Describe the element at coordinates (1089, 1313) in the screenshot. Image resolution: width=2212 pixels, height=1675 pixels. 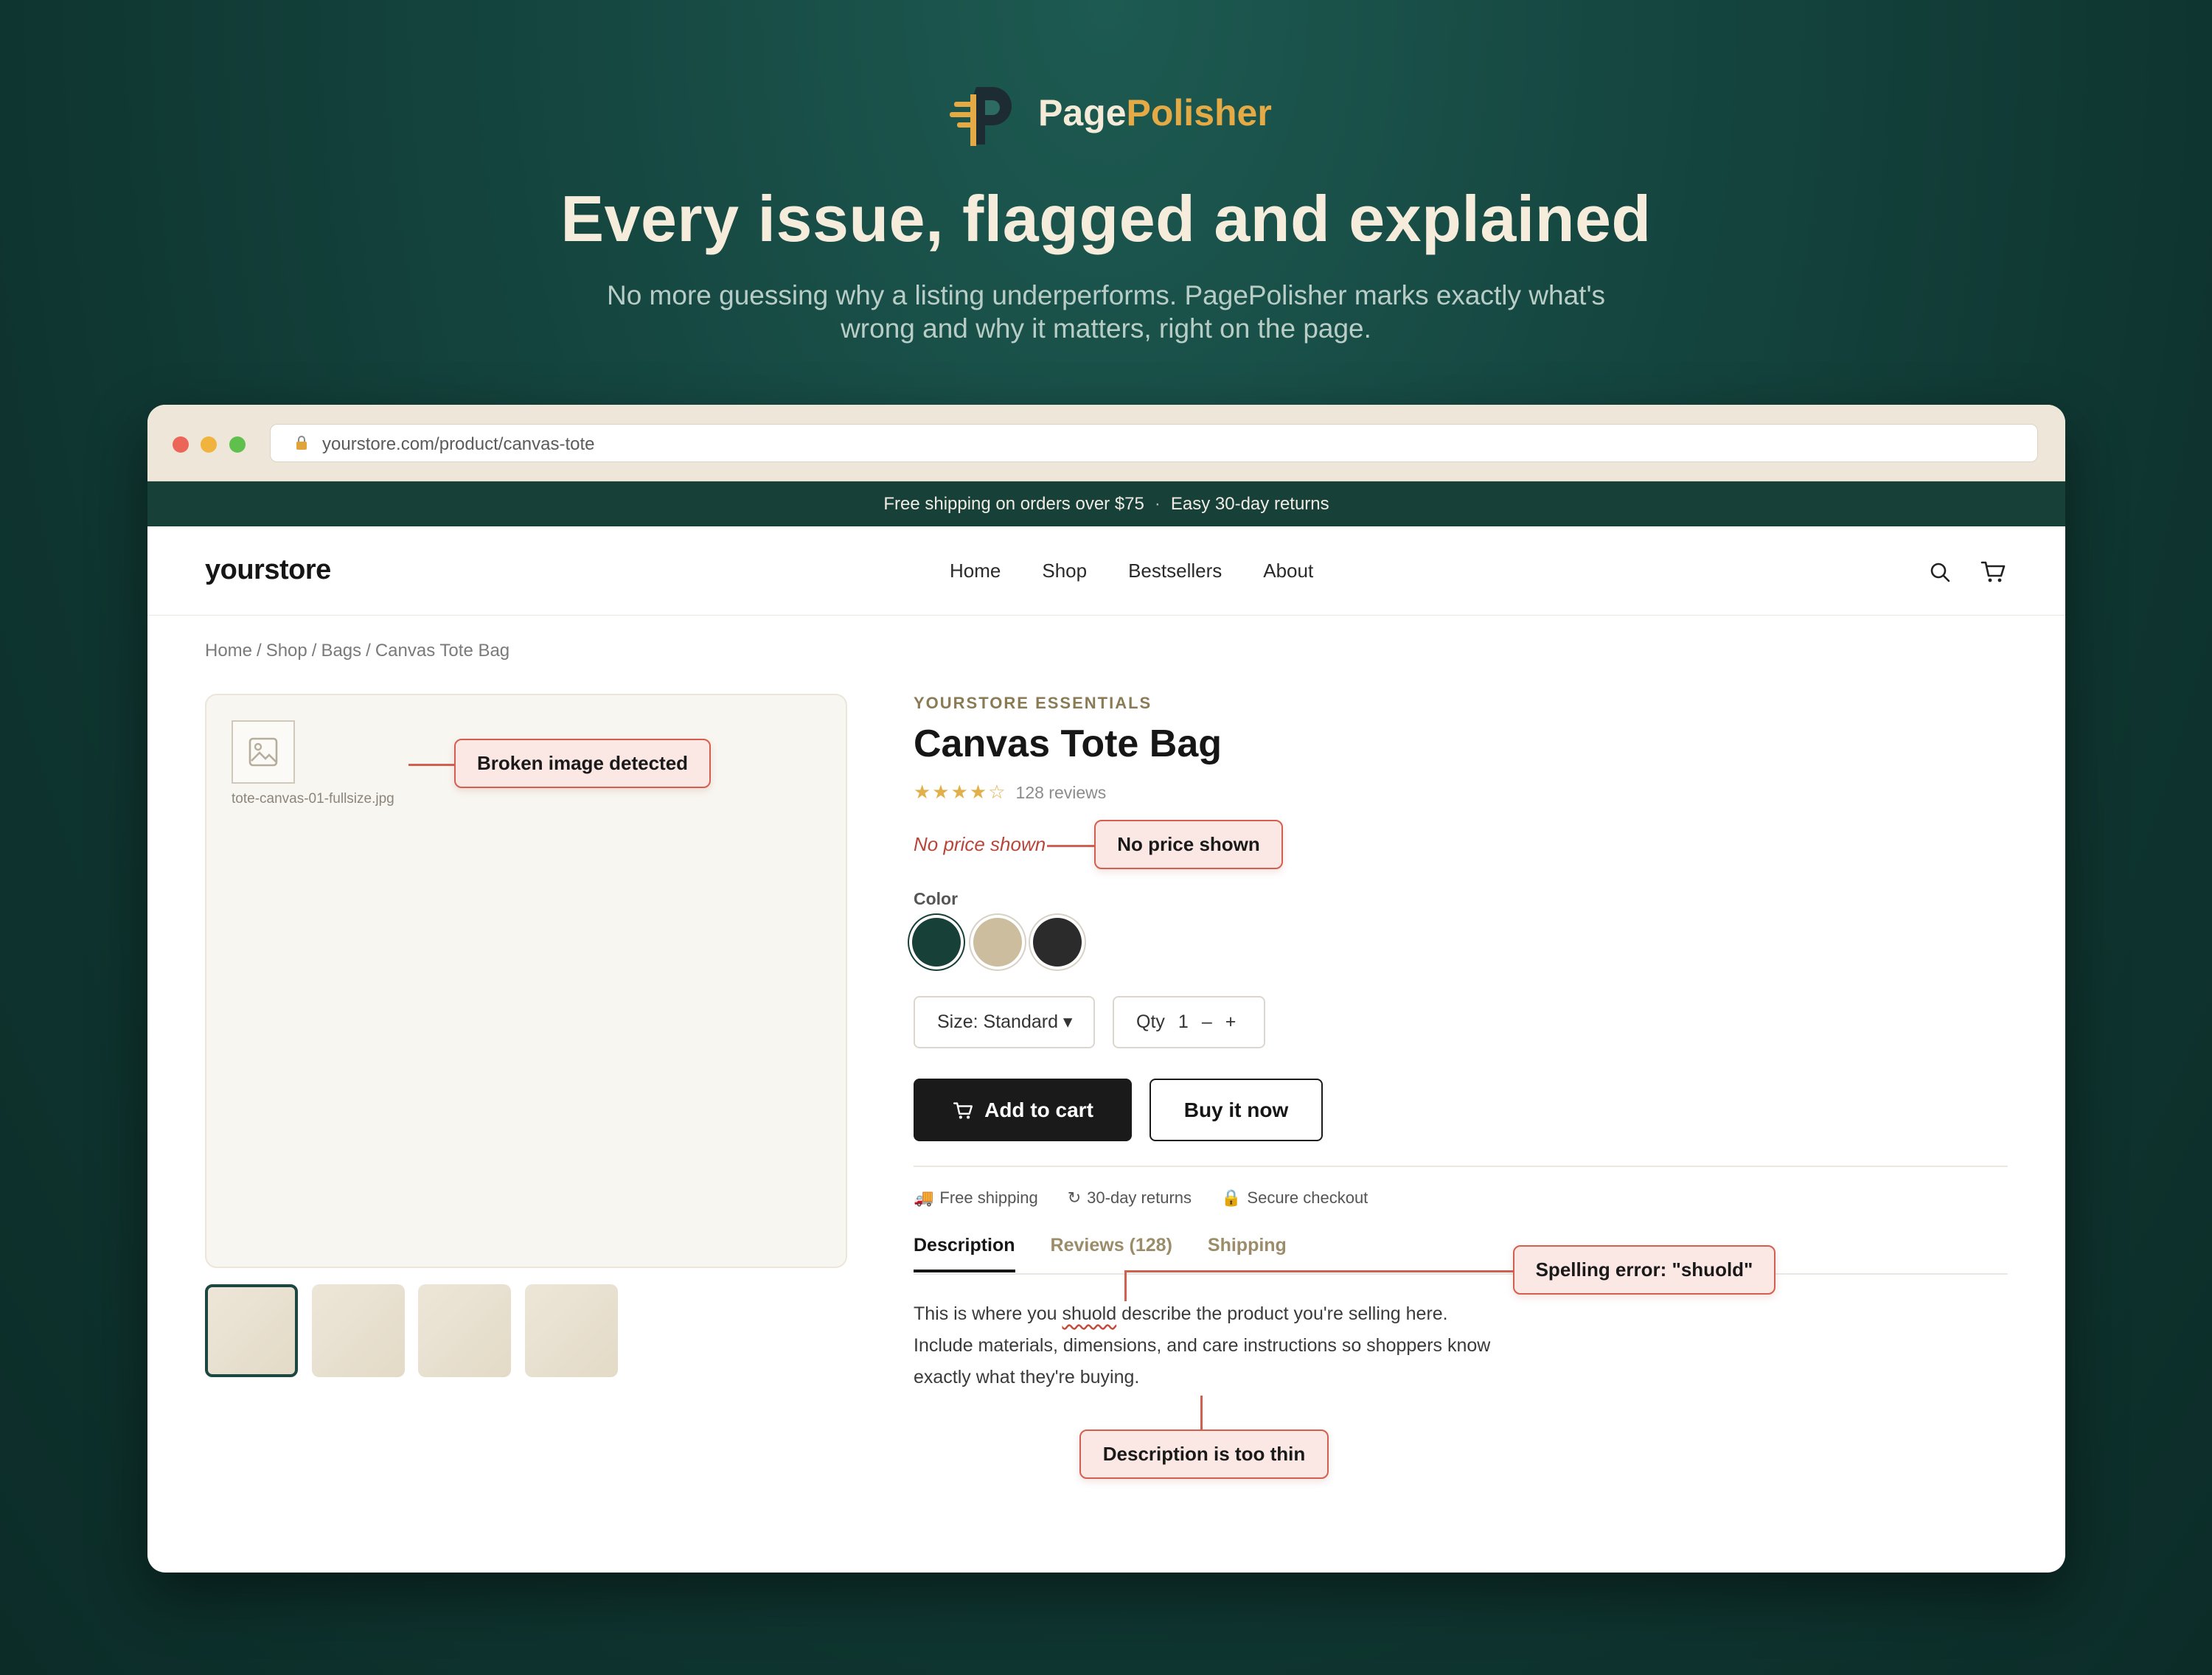
I see `misspelled-word: shuold` at that location.